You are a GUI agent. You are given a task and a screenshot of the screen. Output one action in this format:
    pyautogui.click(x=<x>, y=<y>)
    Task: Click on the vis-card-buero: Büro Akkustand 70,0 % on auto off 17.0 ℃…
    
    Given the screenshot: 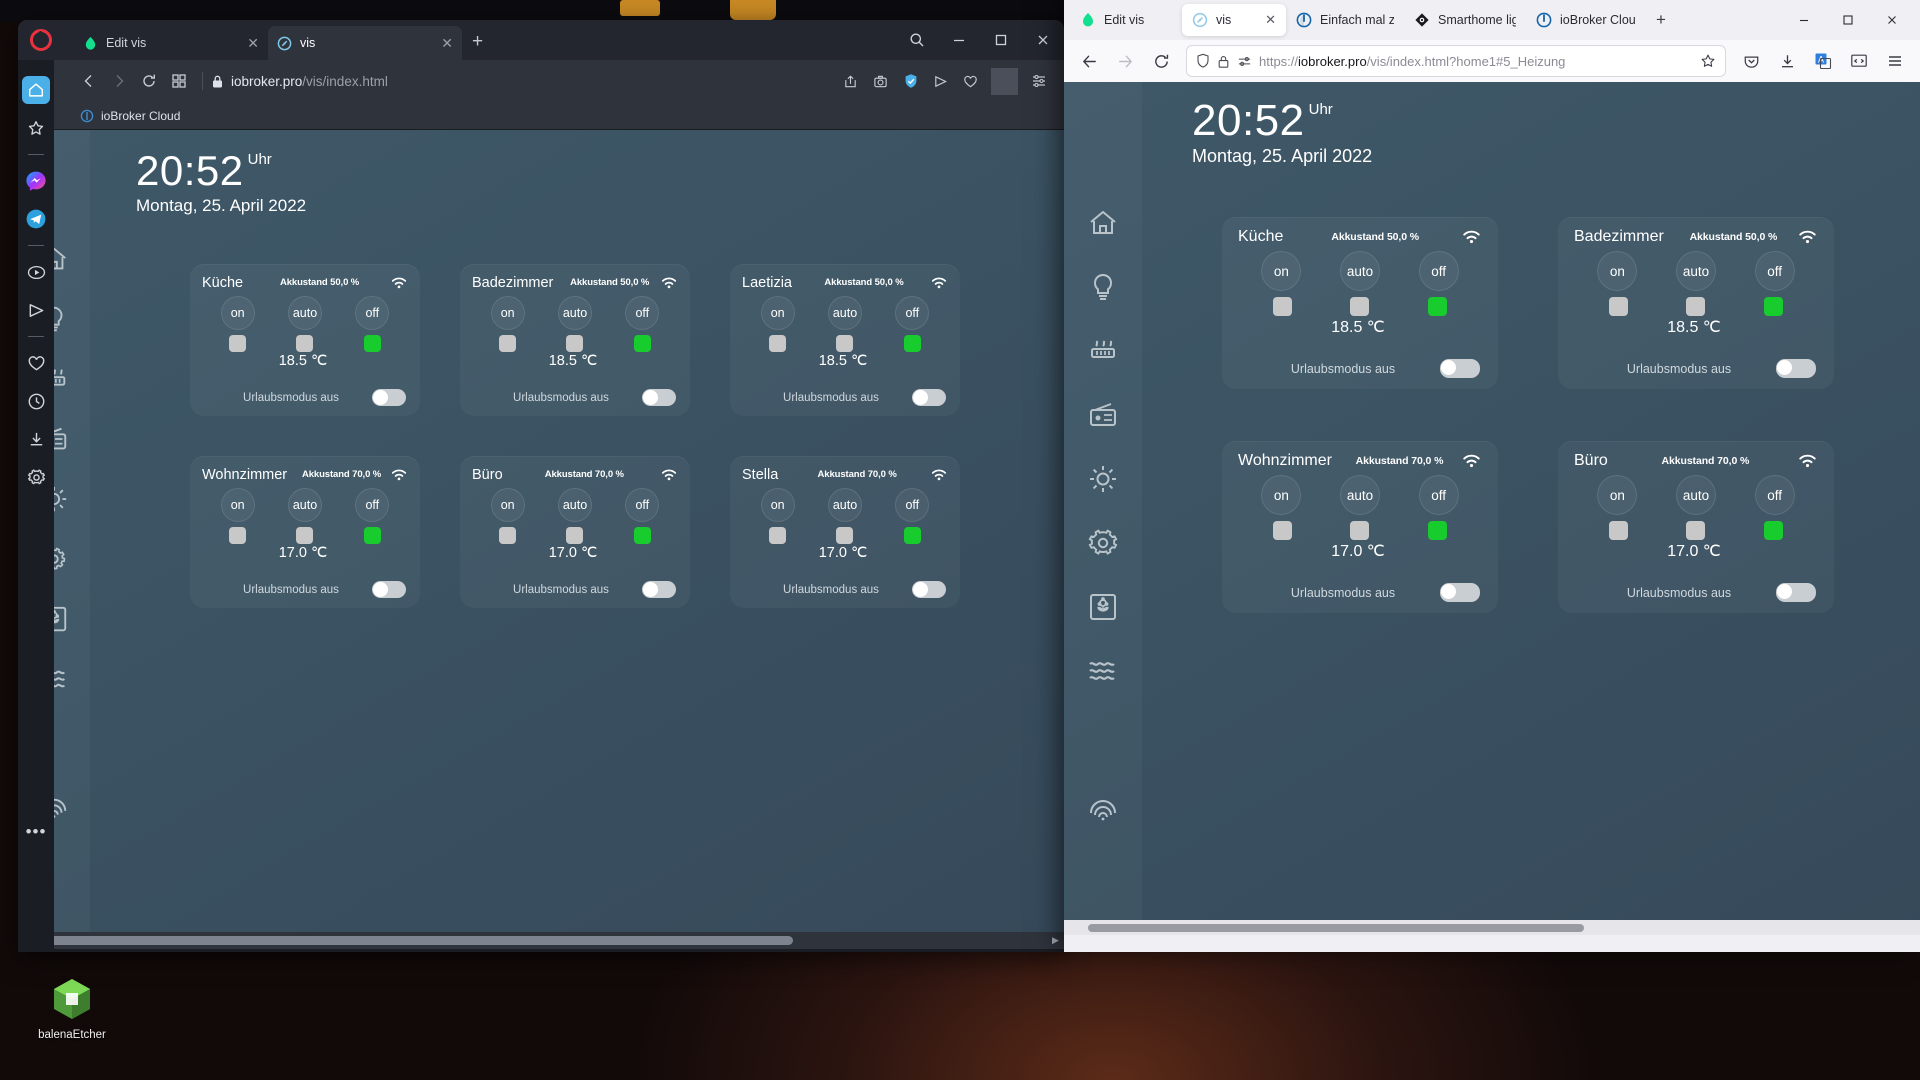 What is the action you would take?
    pyautogui.click(x=575, y=532)
    